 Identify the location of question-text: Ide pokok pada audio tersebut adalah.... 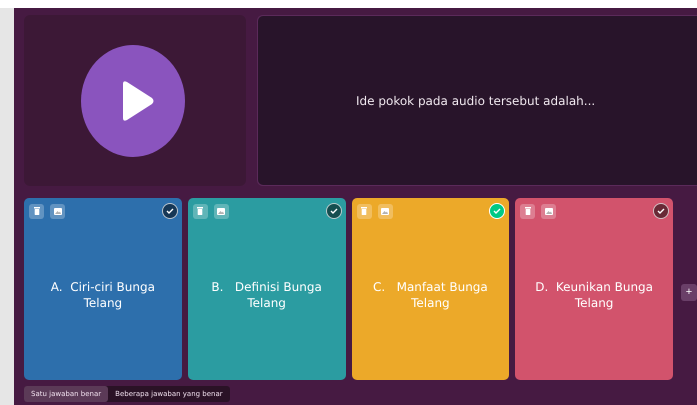
(476, 101).